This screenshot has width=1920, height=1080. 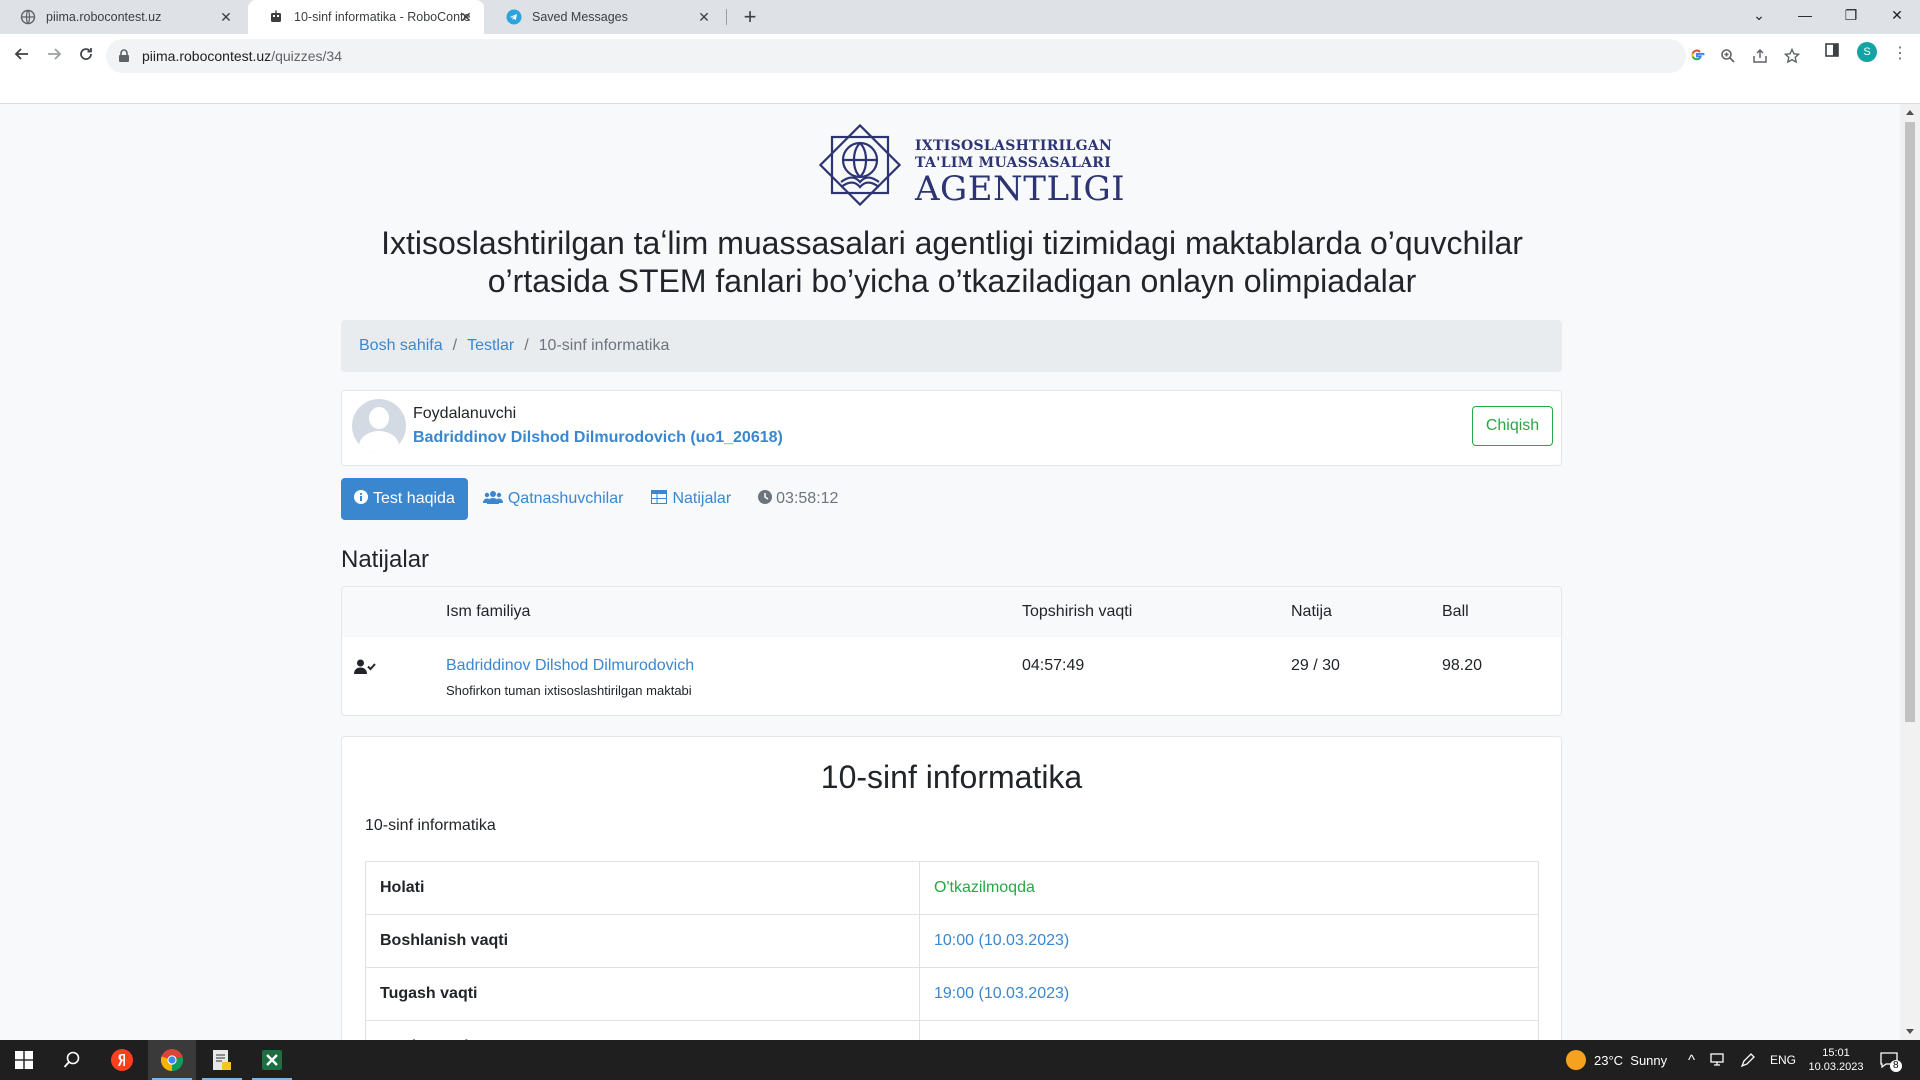 I want to click on clock-date: 10.03.2023, so click(x=1836, y=1067).